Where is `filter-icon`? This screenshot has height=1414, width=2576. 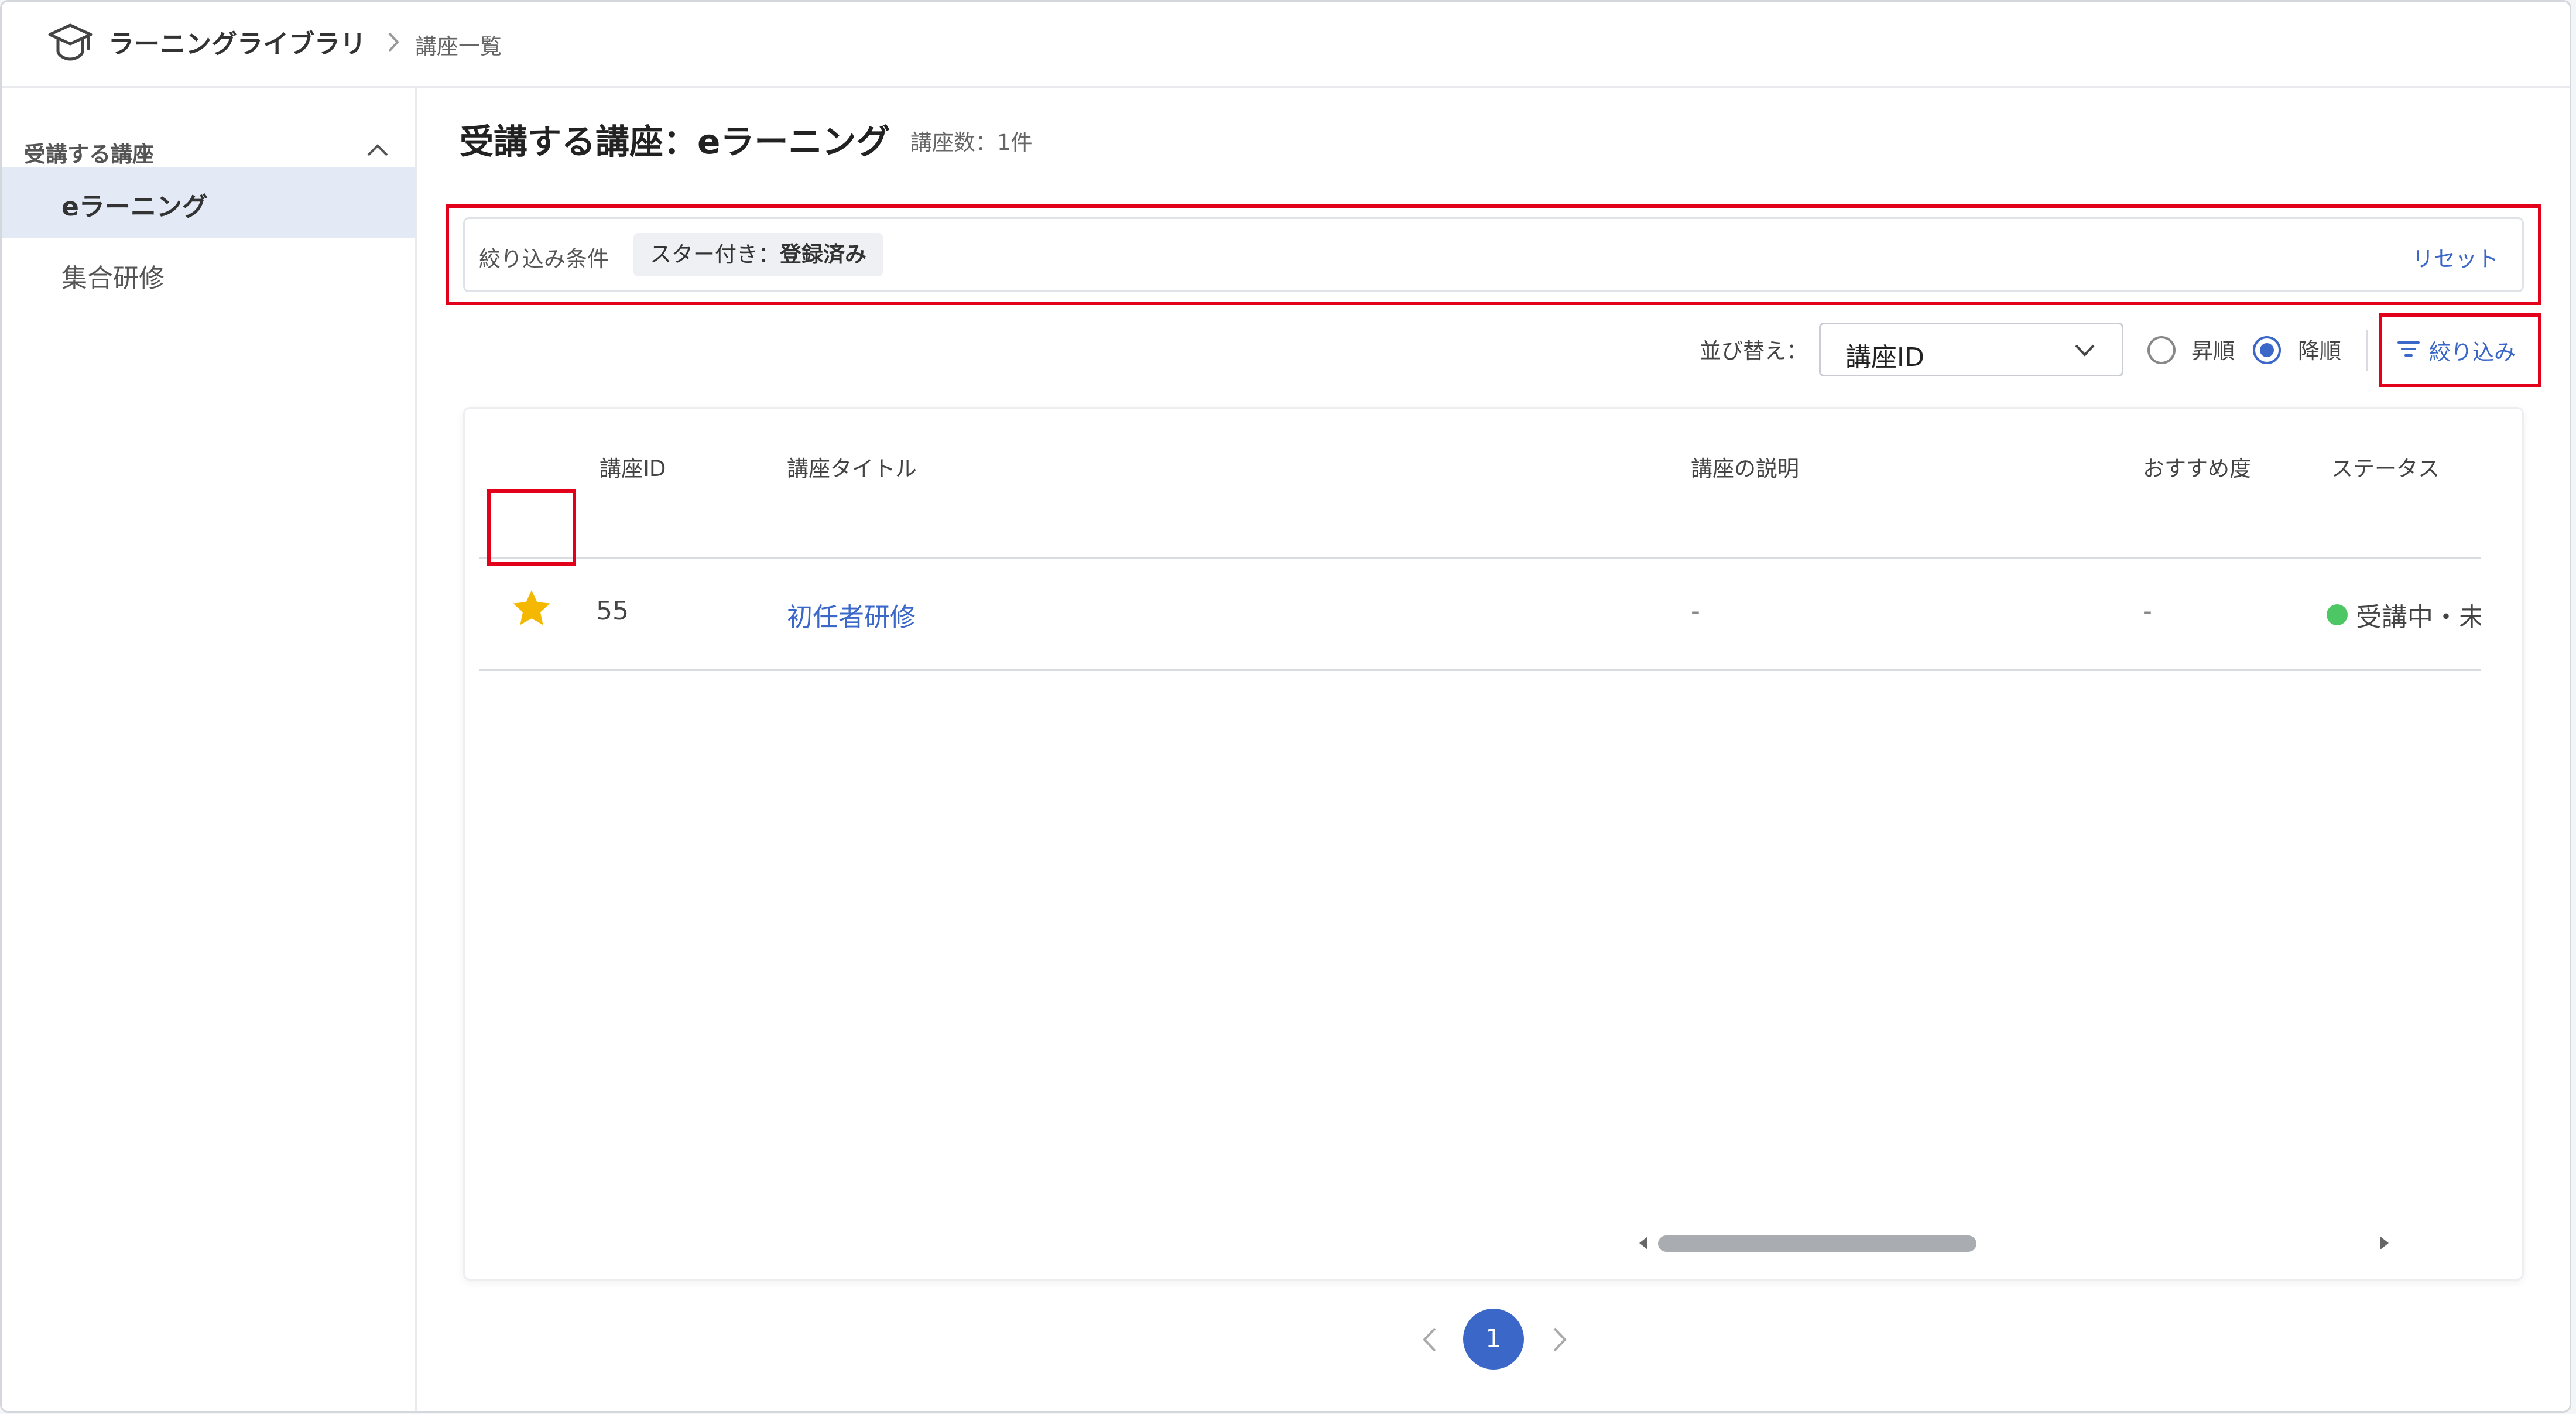 filter-icon is located at coordinates (2408, 349).